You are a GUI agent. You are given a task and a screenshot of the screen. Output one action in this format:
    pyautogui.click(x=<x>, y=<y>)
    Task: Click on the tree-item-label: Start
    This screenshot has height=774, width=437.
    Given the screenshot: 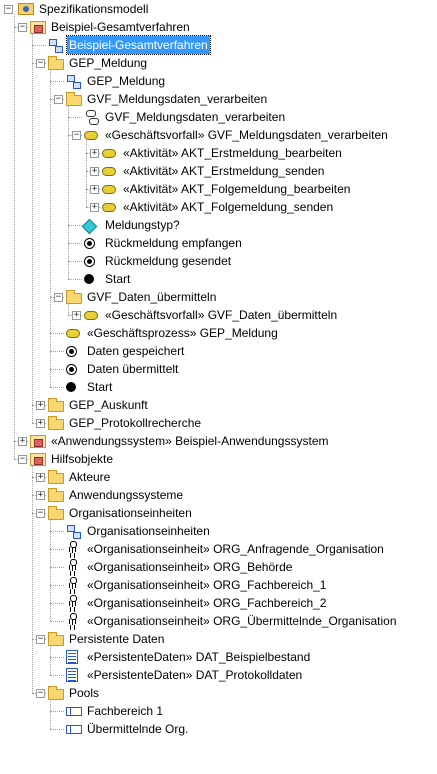 What is the action you would take?
    pyautogui.click(x=118, y=279)
    